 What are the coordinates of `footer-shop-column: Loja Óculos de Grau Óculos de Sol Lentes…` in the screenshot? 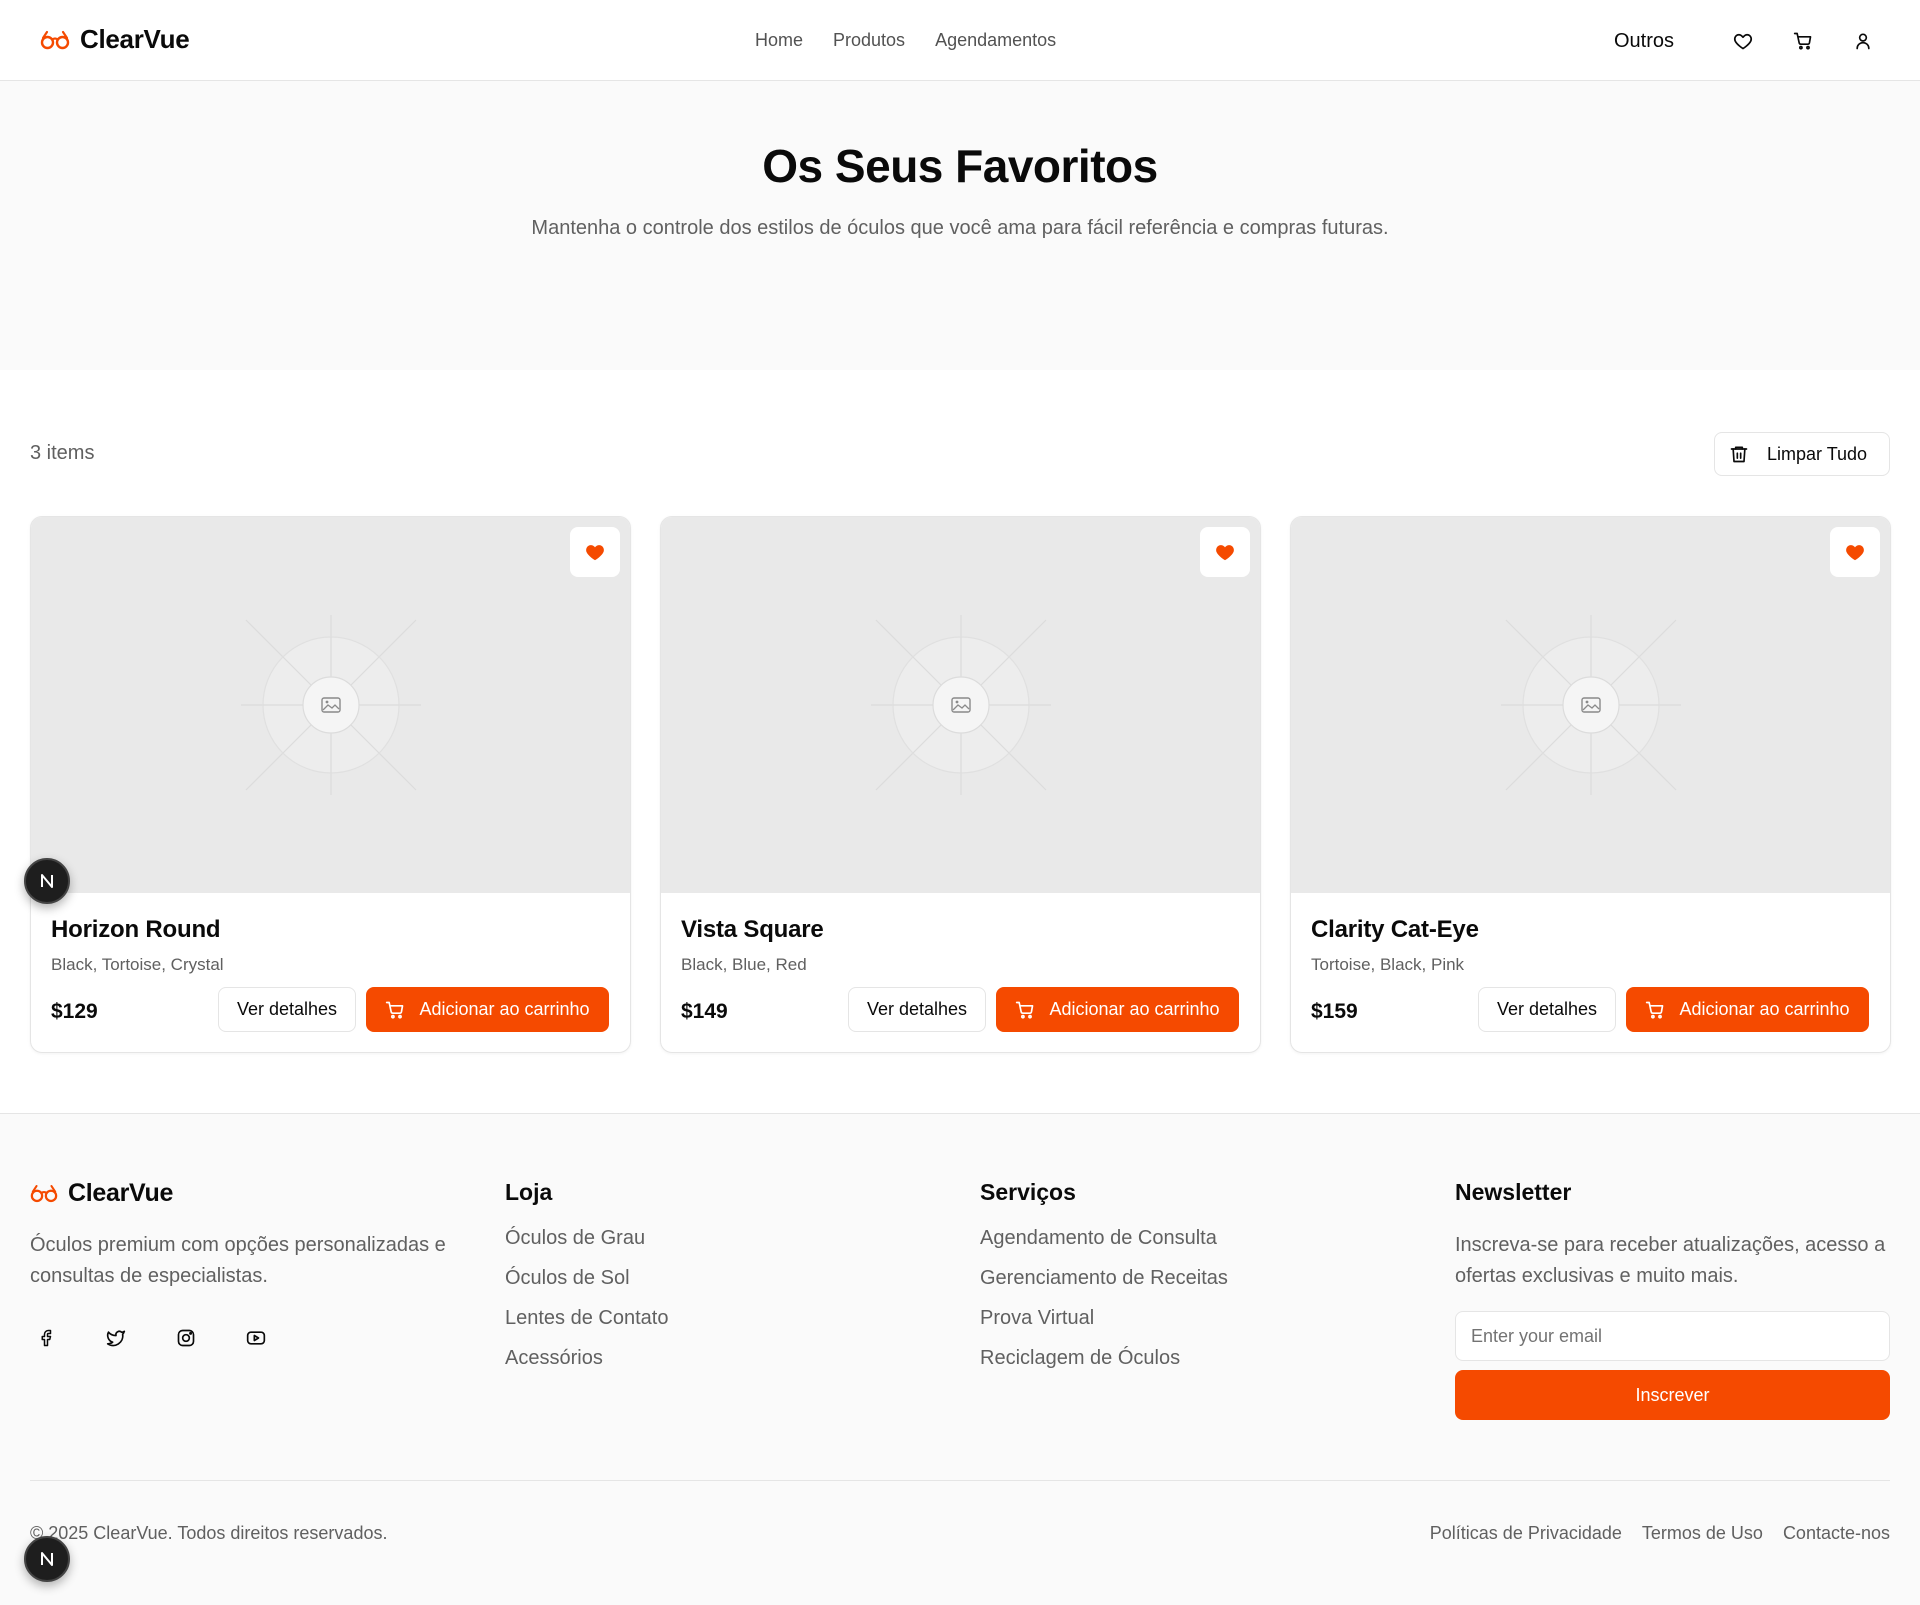 It's located at (586, 1282).